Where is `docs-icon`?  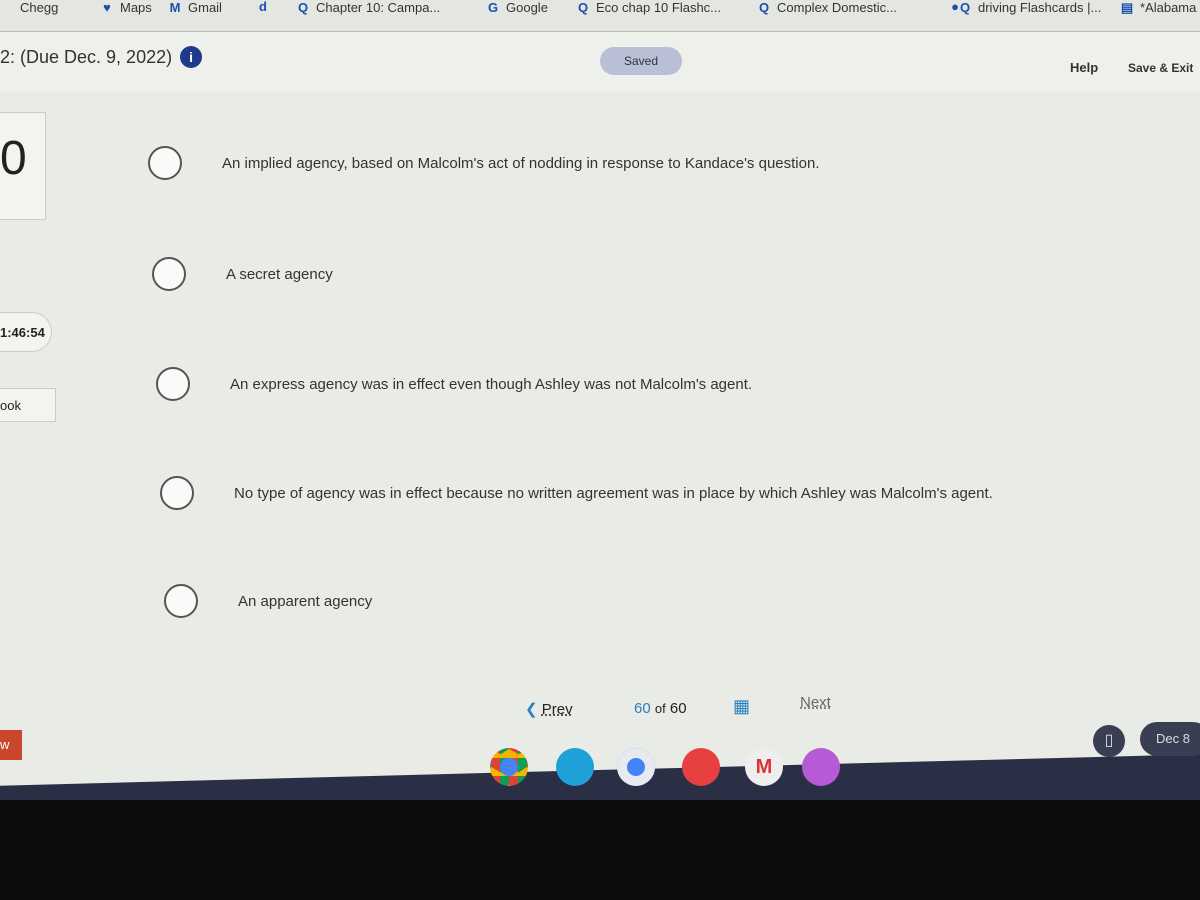
docs-icon is located at coordinates (636, 767).